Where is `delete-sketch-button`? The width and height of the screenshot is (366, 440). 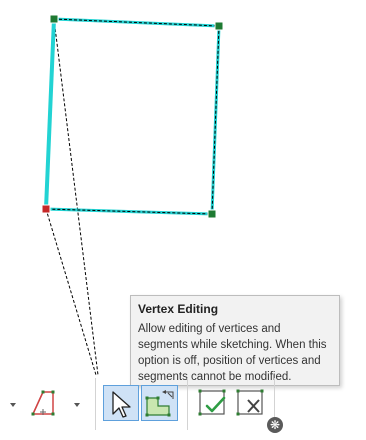 delete-sketch-button is located at coordinates (251, 403).